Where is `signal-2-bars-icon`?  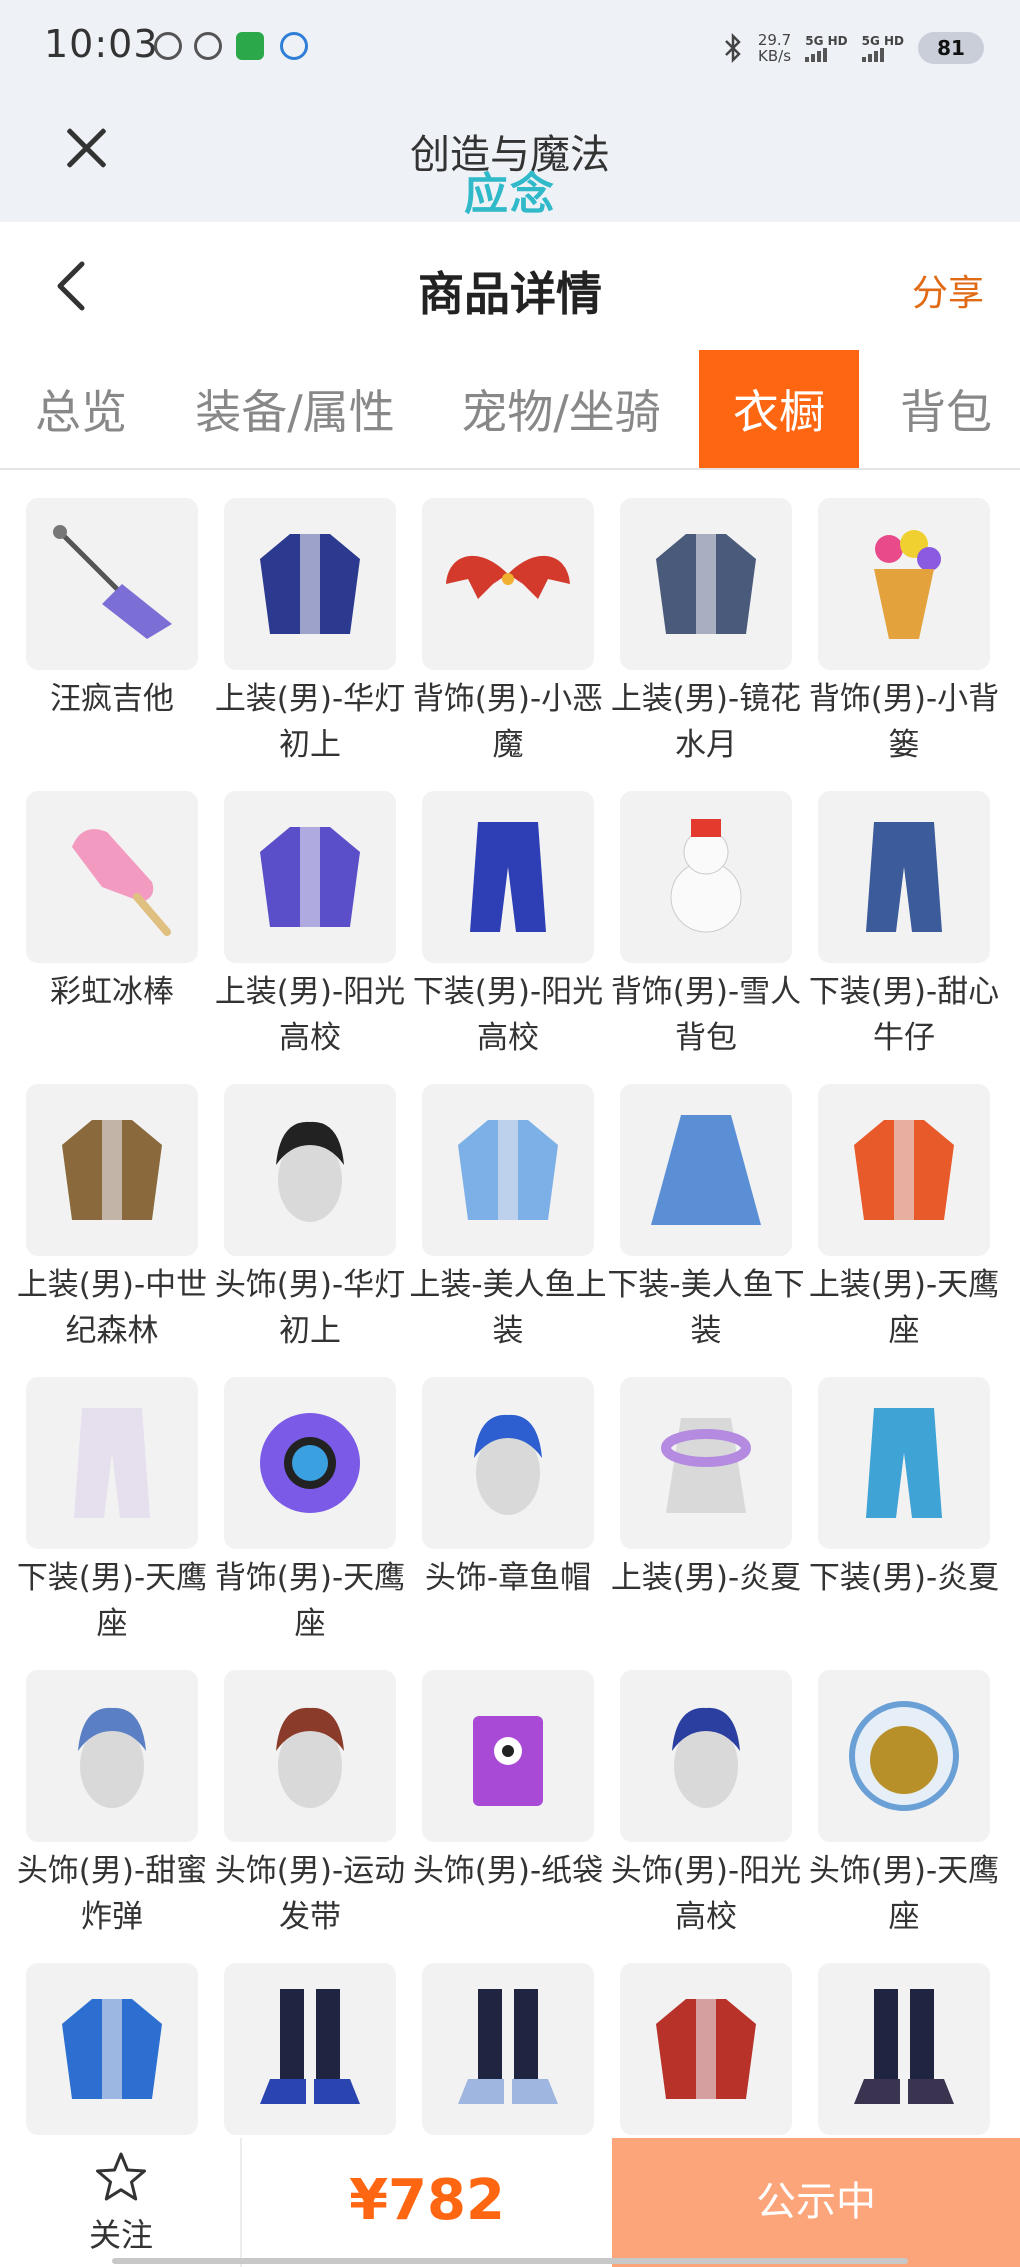
signal-2-bars-icon is located at coordinates (882, 55).